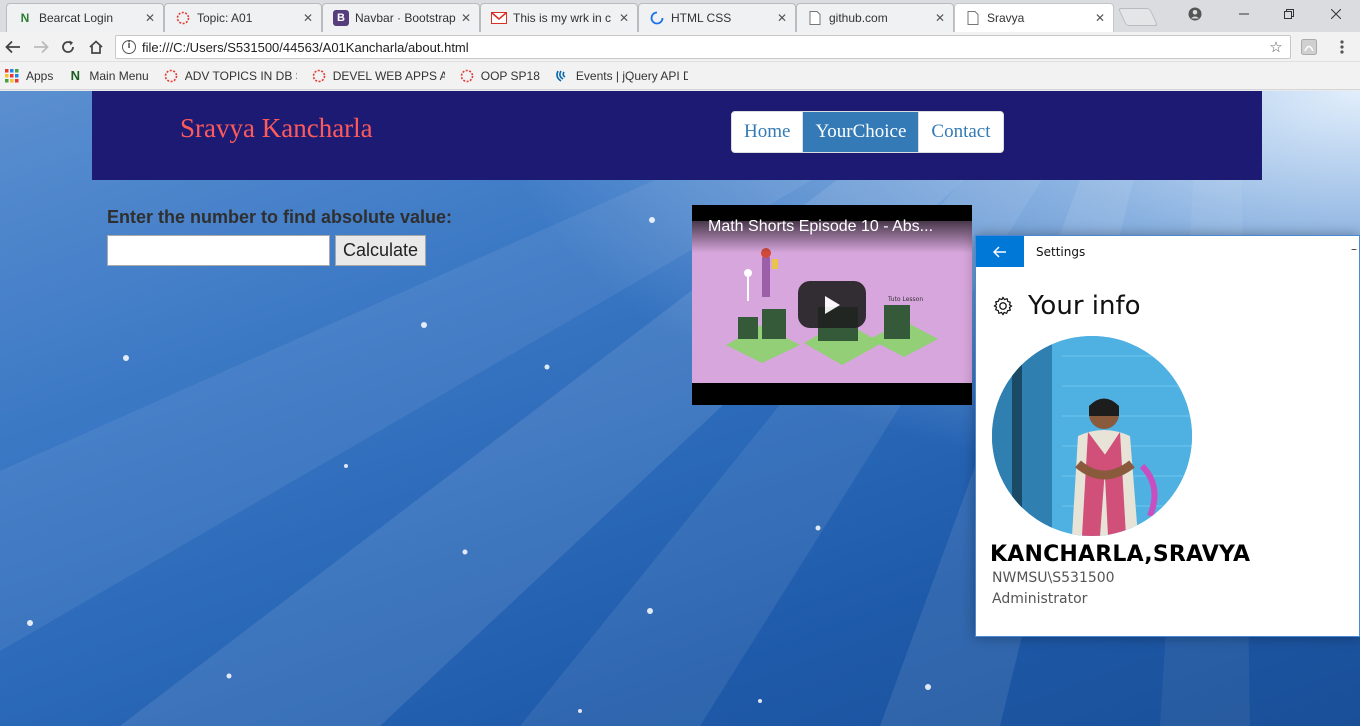  What do you see at coordinates (41, 47) in the screenshot?
I see `forward-arrow-icon` at bounding box center [41, 47].